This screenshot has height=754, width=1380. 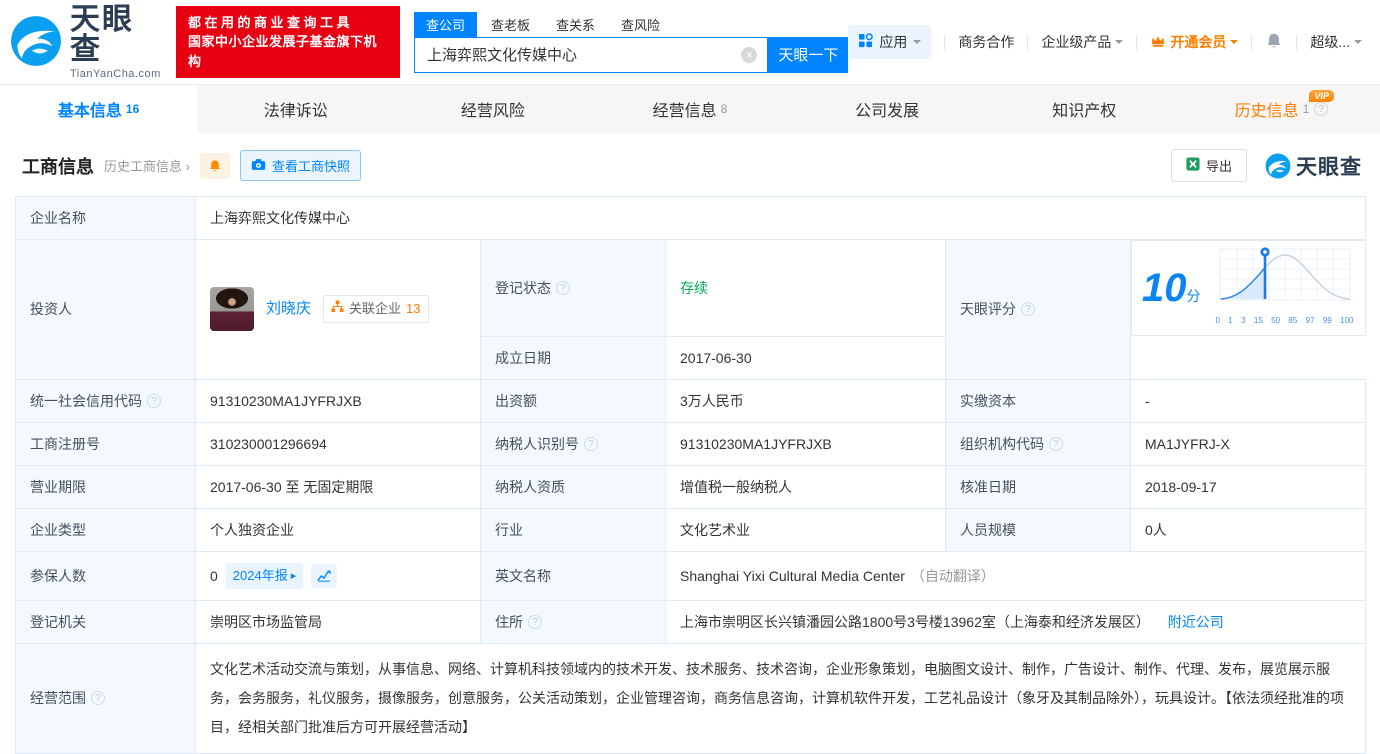 I want to click on search-tab-boss: 查老板, so click(x=510, y=24).